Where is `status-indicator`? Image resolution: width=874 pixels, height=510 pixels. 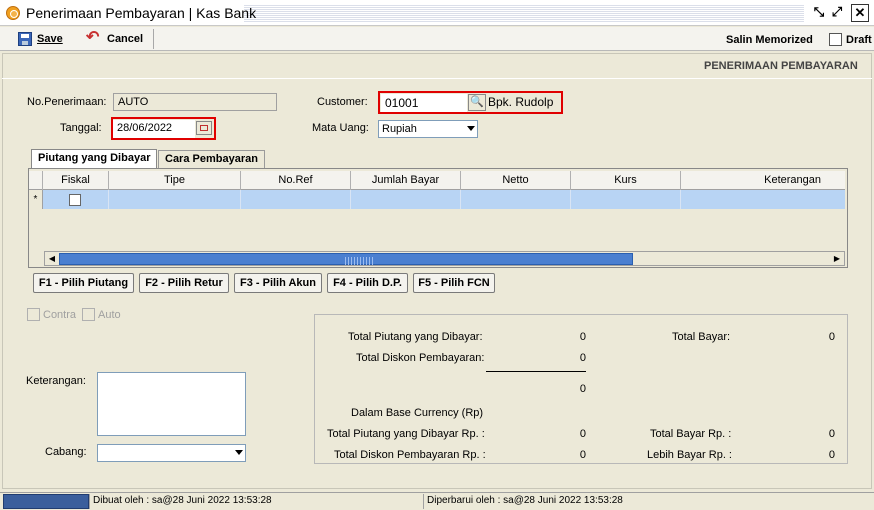 status-indicator is located at coordinates (46, 501).